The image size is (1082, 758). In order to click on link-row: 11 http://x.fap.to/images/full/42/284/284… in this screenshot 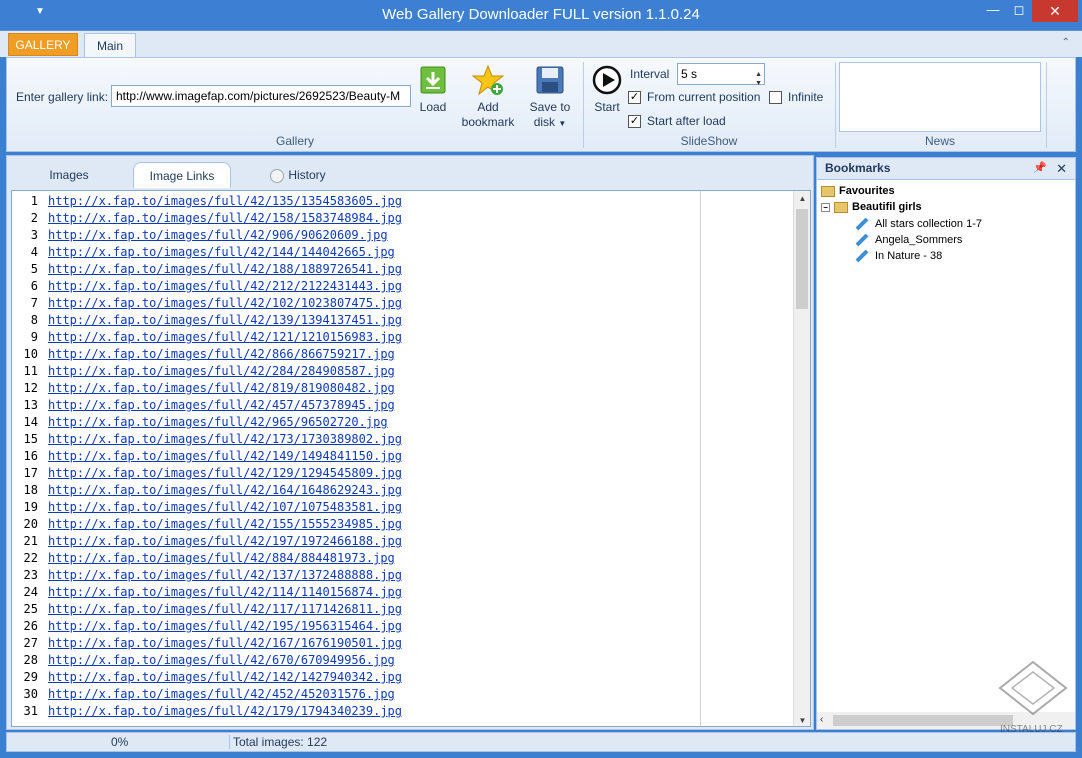, I will do `click(207, 371)`.